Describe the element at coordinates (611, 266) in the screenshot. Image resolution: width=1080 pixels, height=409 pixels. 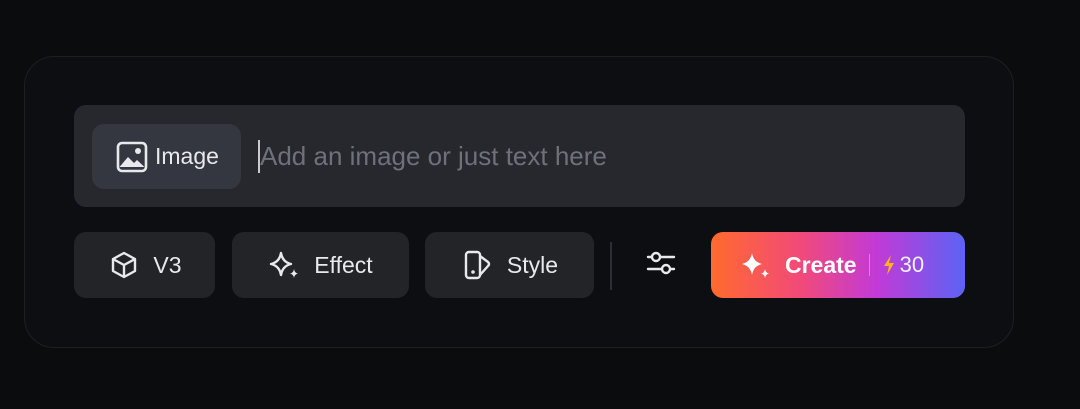
I see `toolbar-divider` at that location.